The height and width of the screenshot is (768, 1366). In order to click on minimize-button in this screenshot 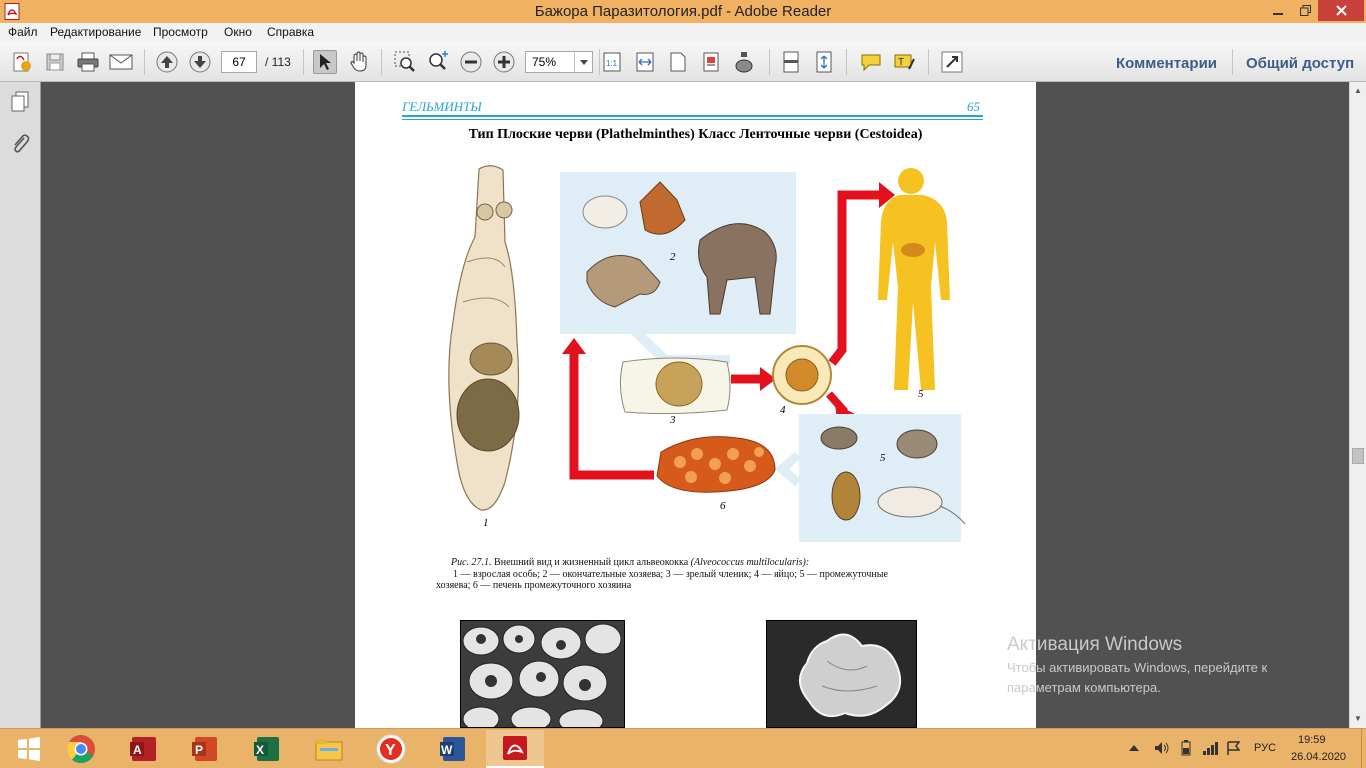, I will do `click(1278, 10)`.